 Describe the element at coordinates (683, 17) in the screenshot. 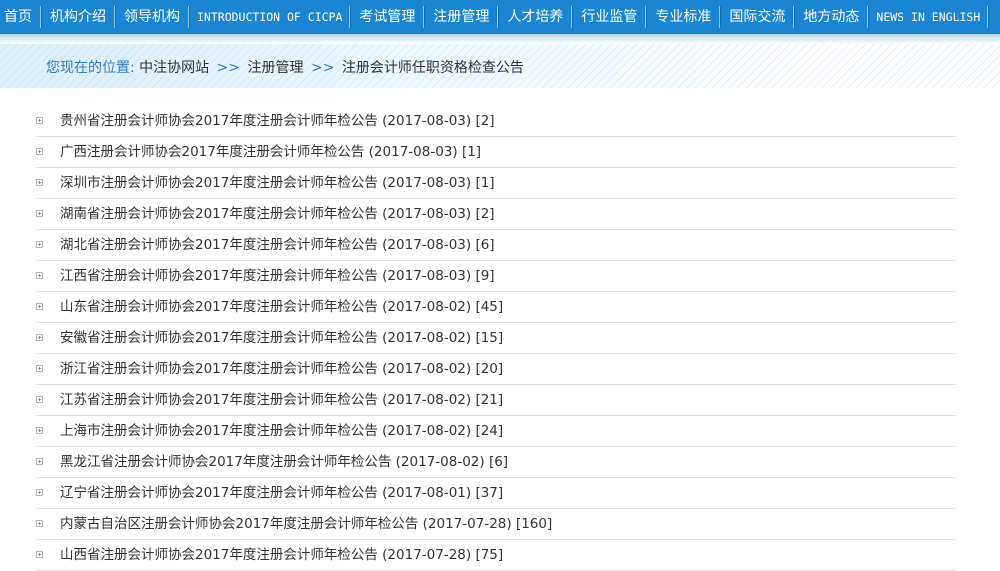

I see `nav-item-standards: 专业标准` at that location.